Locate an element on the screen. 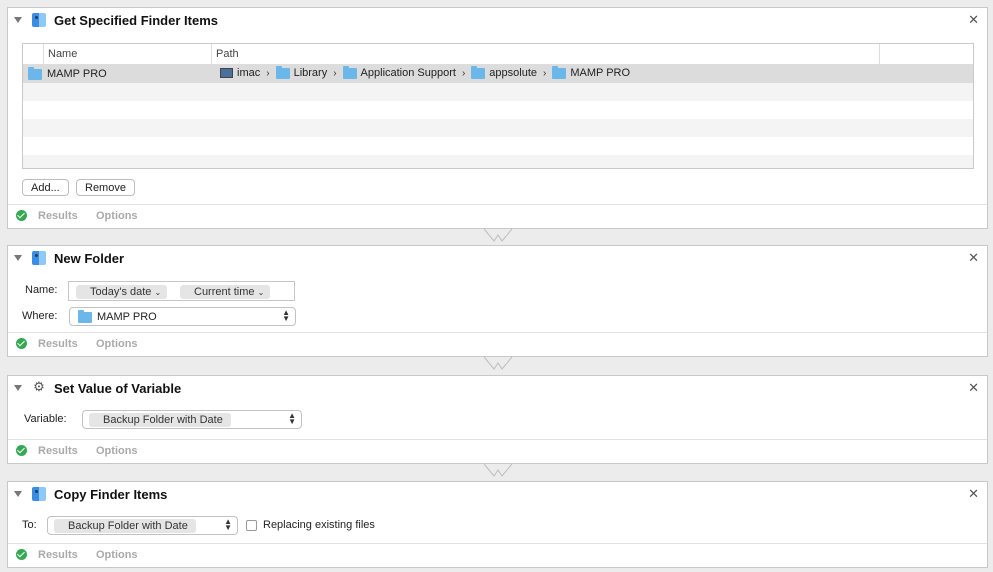 Image resolution: width=993 pixels, height=572 pixels. where-label: Where: is located at coordinates (40, 316).